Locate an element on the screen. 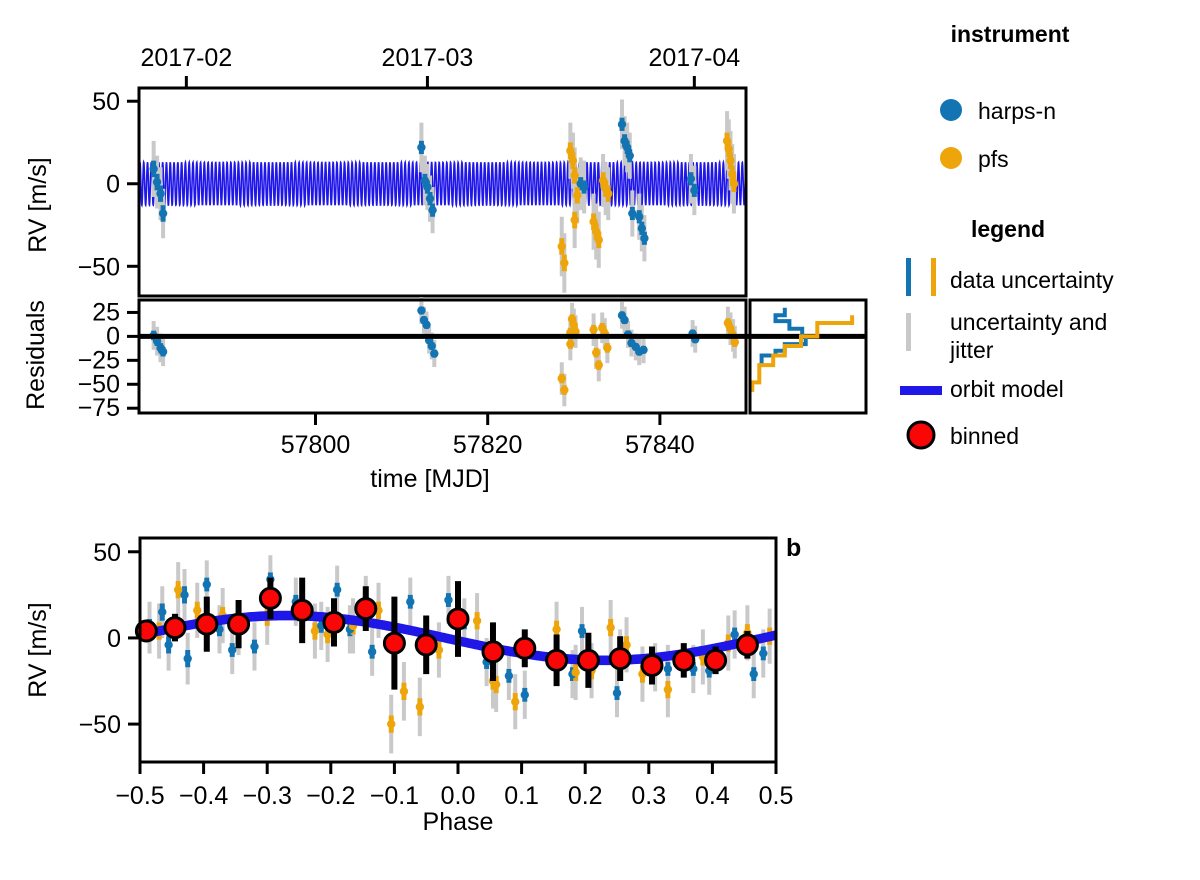  top-axis-tick-label: 2017-04 is located at coordinates (694, 58).